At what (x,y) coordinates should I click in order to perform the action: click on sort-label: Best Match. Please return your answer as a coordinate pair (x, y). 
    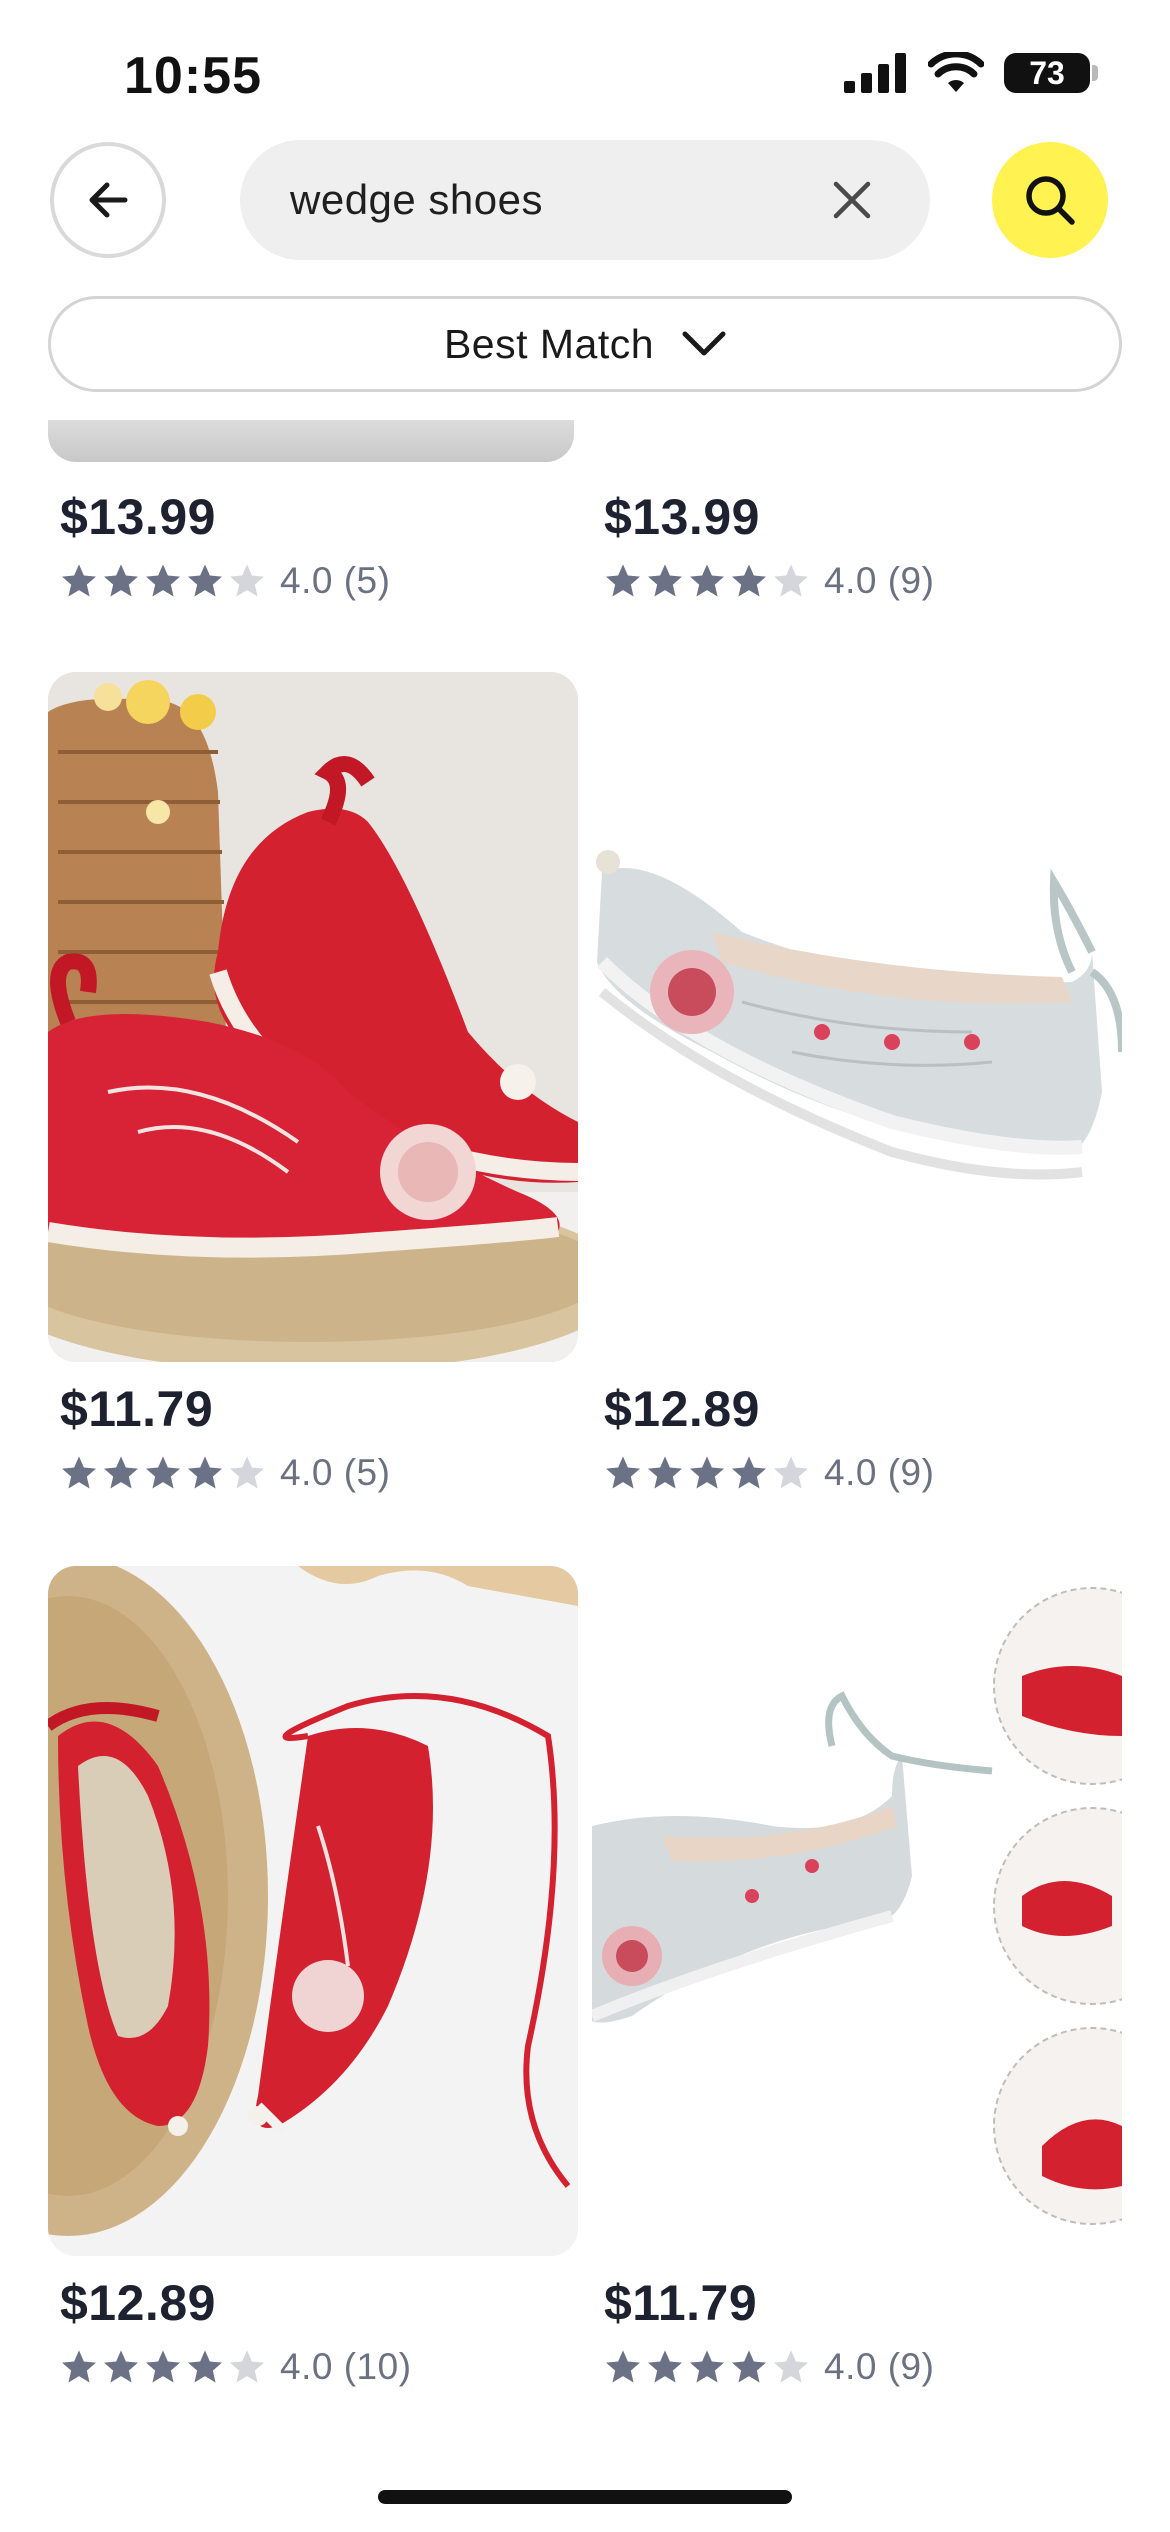
    Looking at the image, I should click on (549, 343).